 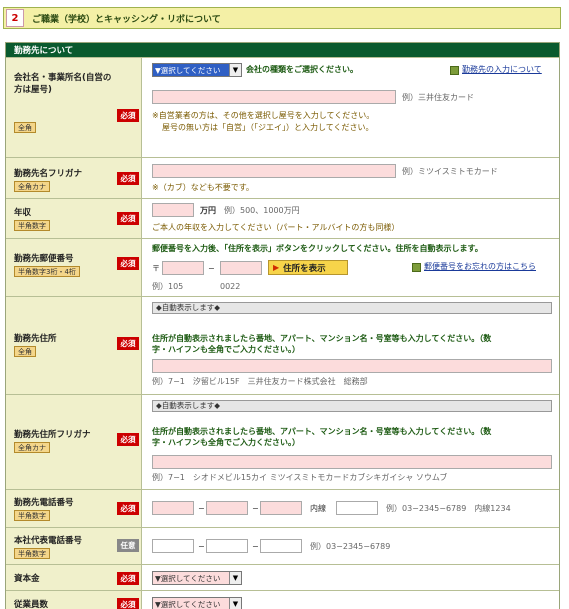 I want to click on address-kana-auto-field: ◆自動表示します◆, so click(x=352, y=406).